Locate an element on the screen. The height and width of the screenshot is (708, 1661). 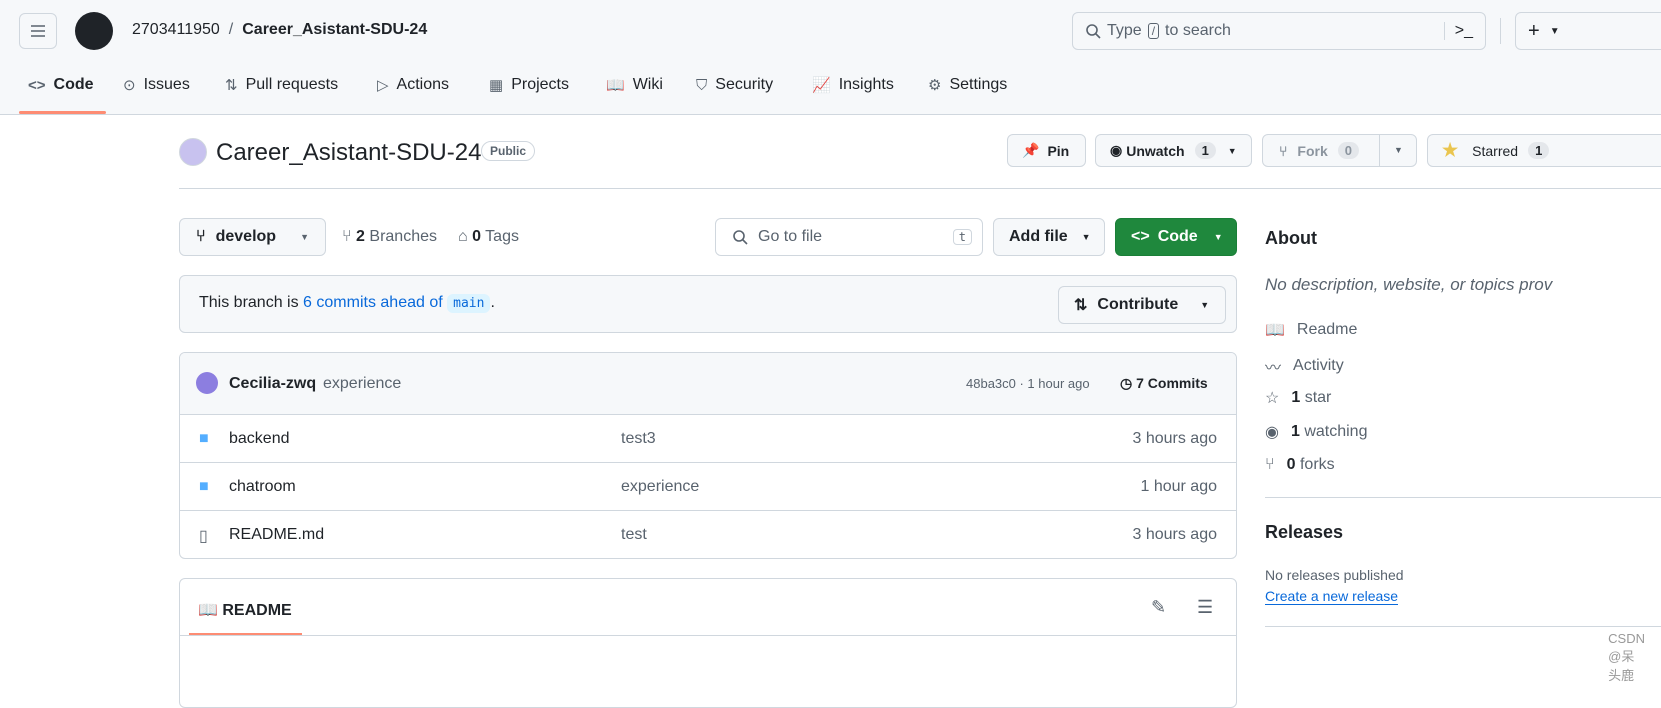
search-placeholder-end: to search is located at coordinates (1198, 30).